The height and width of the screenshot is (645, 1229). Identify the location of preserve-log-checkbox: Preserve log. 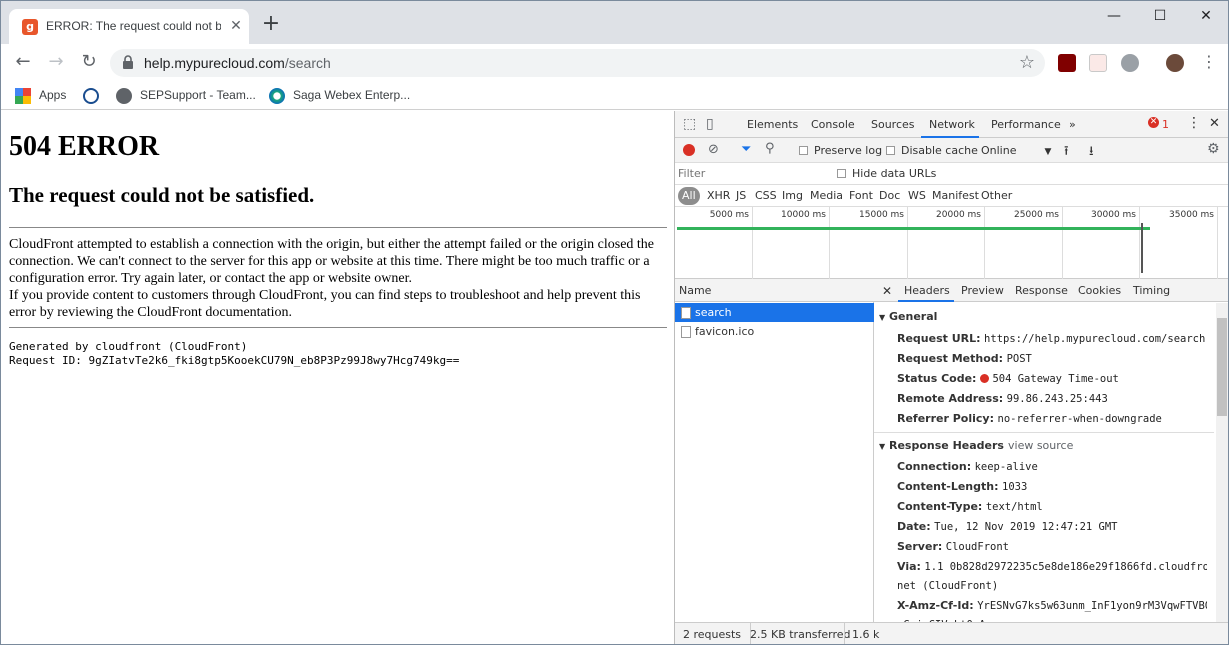
(840, 150).